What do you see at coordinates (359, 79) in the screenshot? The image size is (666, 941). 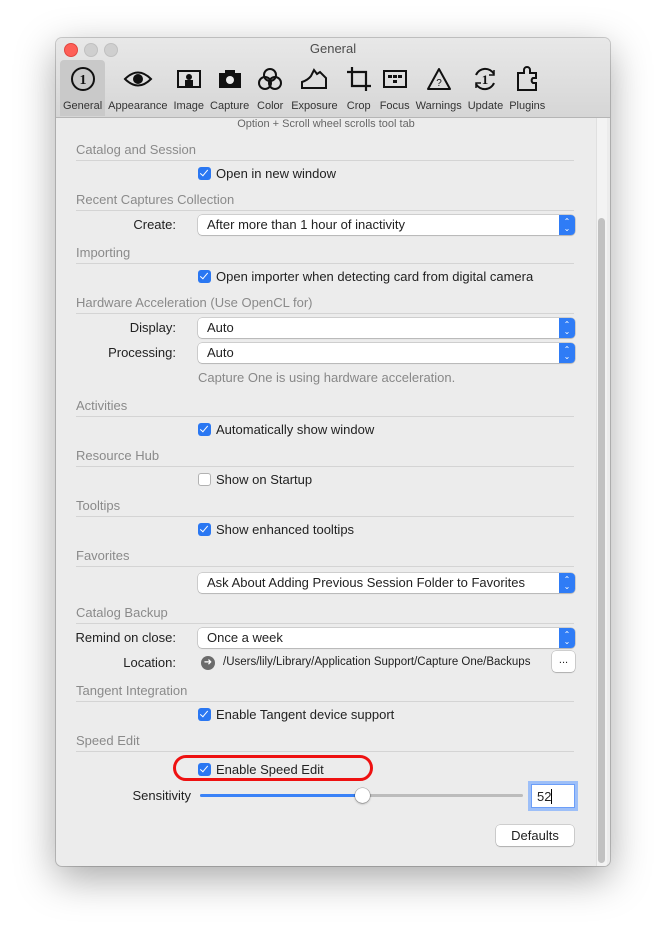 I see `crop-icon` at bounding box center [359, 79].